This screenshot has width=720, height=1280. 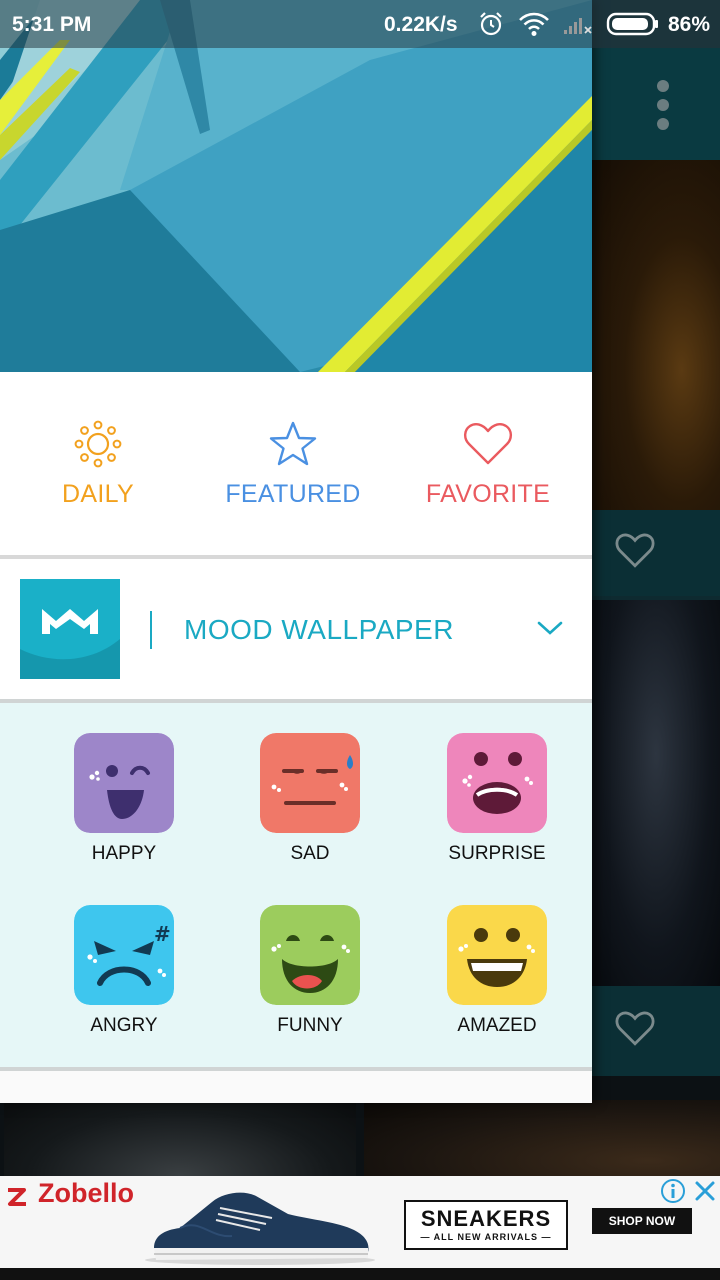 I want to click on mood-label: ANGRY, so click(x=124, y=1025).